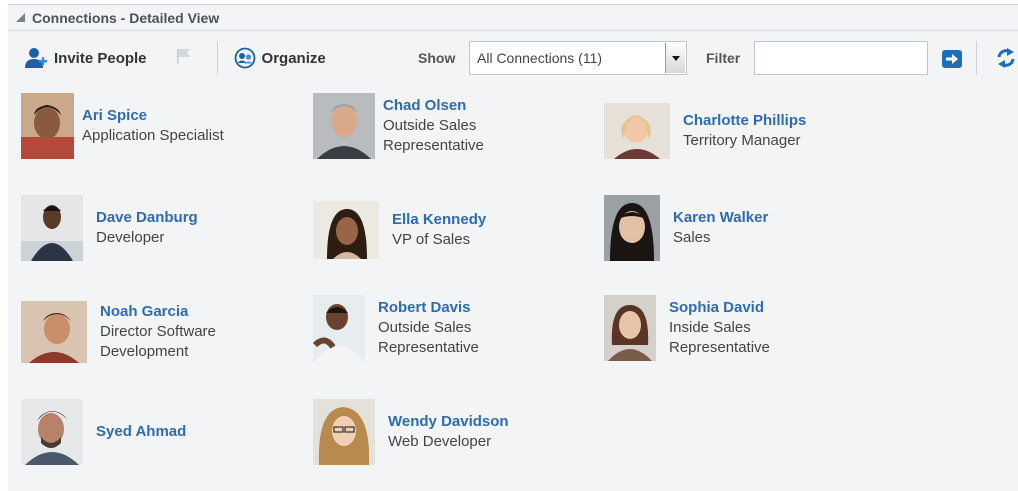 The width and height of the screenshot is (1018, 491). I want to click on organize-button: Organize, so click(280, 58).